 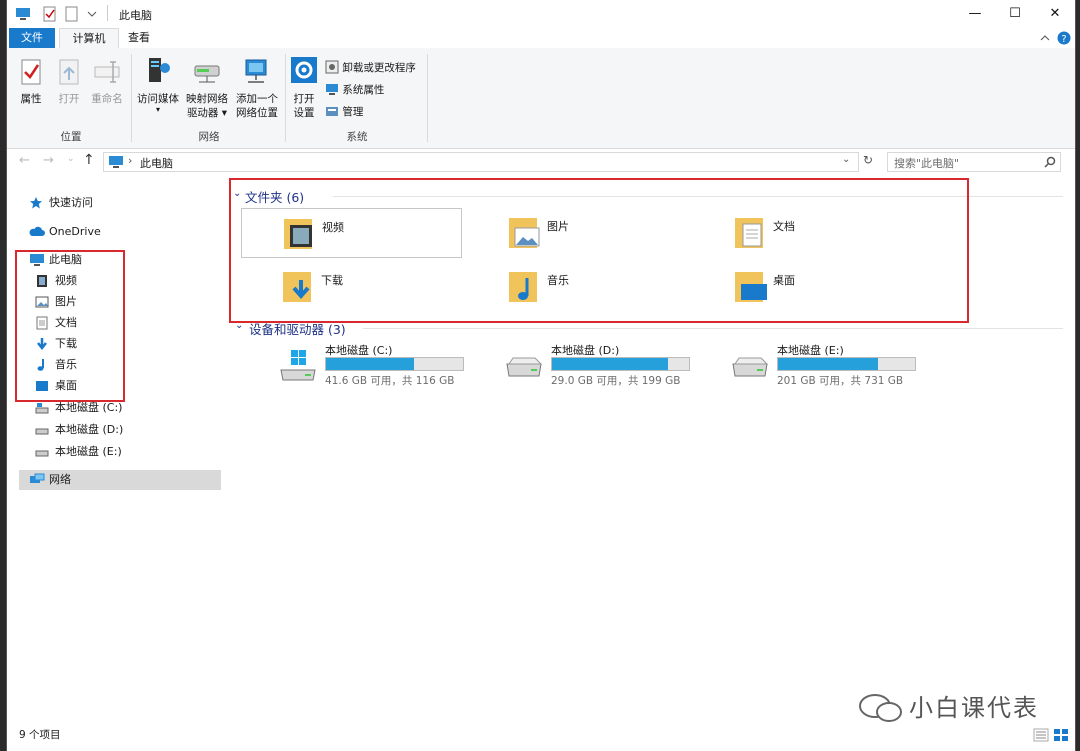 What do you see at coordinates (32, 38) in the screenshot?
I see `tab-file: 文件` at bounding box center [32, 38].